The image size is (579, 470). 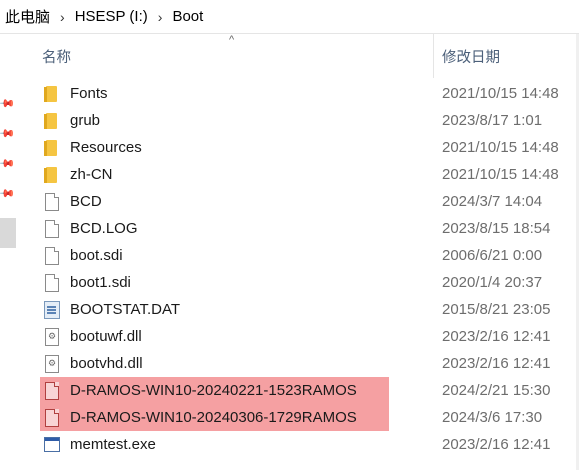 What do you see at coordinates (492, 417) in the screenshot?
I see `file-date: 2024/3/6 17:30` at bounding box center [492, 417].